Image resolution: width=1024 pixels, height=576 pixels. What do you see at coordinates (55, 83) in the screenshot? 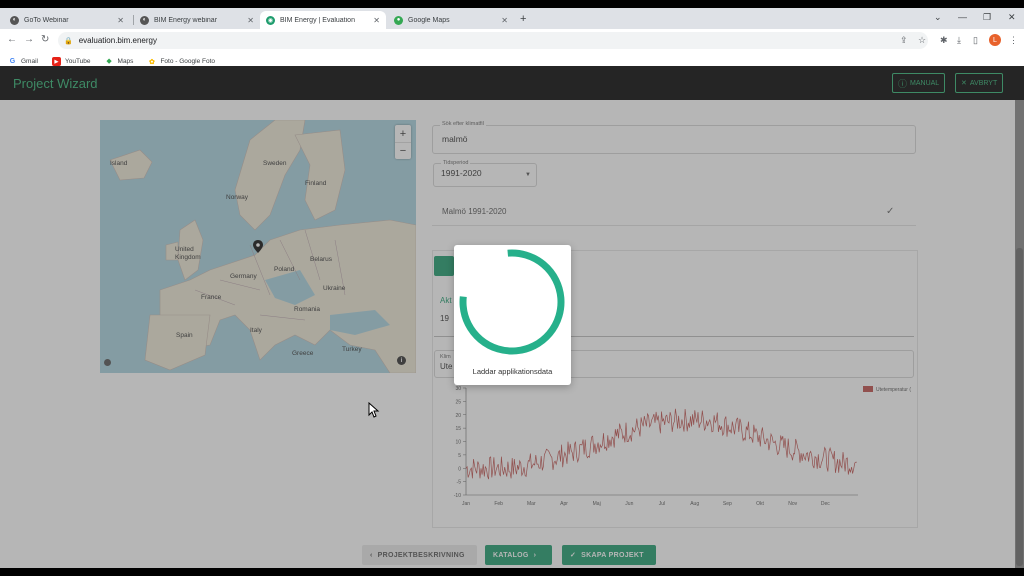
I see `app-title: Project Wizard` at bounding box center [55, 83].